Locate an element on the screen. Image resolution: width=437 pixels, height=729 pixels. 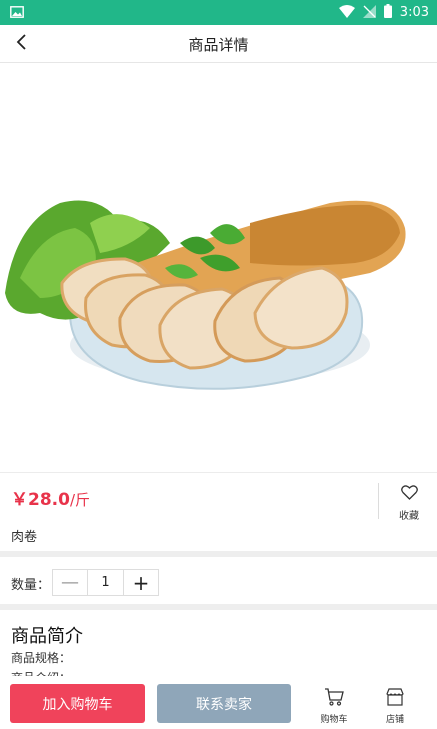
page-title: 商品详情 is located at coordinates (218, 45).